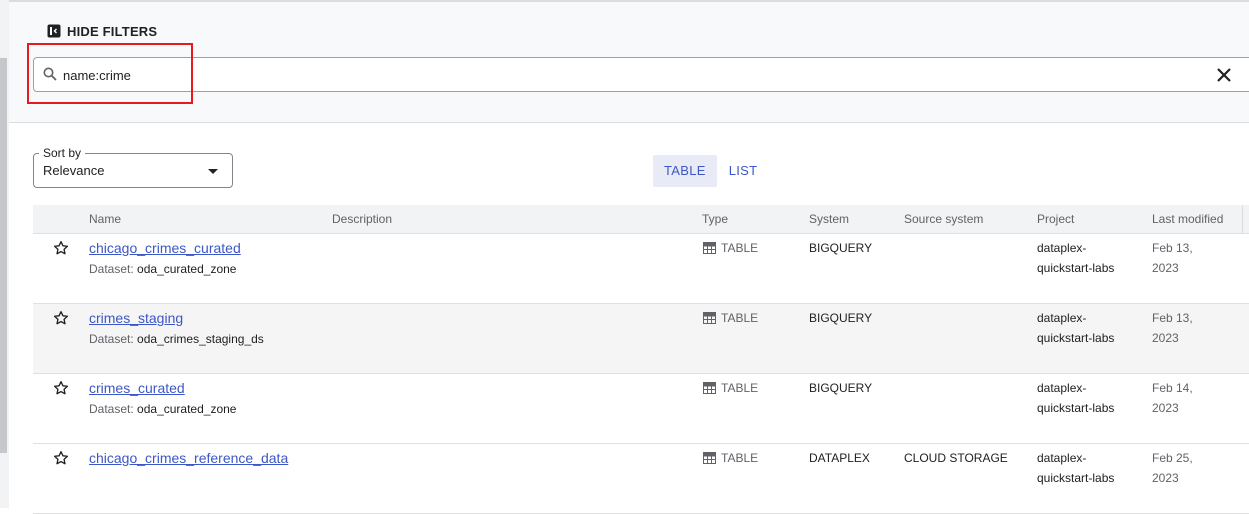  Describe the element at coordinates (744, 171) in the screenshot. I see `list-view-button: LIST` at that location.